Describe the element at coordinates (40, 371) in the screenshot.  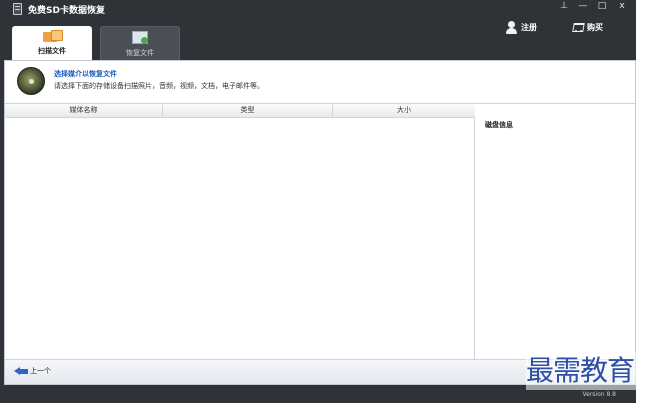
I see `previous-label: 上一个` at that location.